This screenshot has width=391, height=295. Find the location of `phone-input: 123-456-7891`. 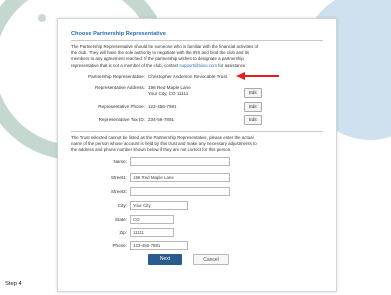

phone-input: 123-456-7891 is located at coordinates (159, 245).